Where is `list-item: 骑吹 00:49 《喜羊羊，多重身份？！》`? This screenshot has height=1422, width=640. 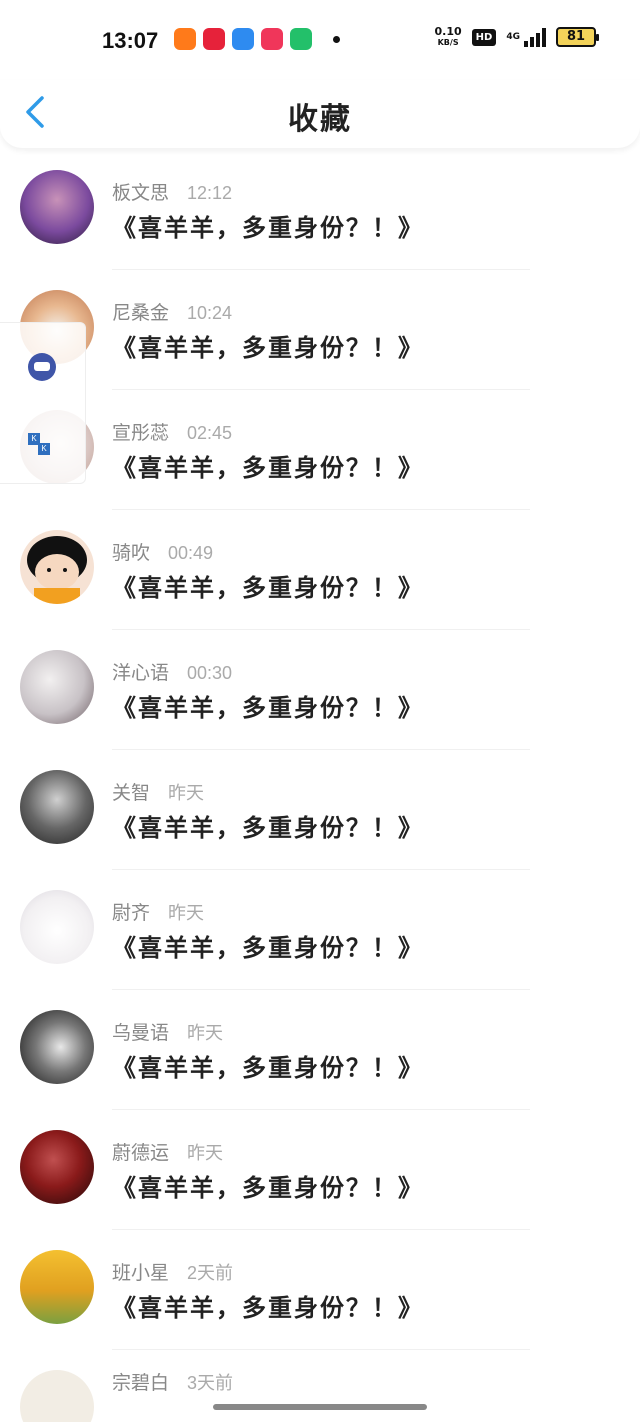
list-item: 骑吹 00:49 《喜羊羊，多重身份？！》 is located at coordinates (320, 570).